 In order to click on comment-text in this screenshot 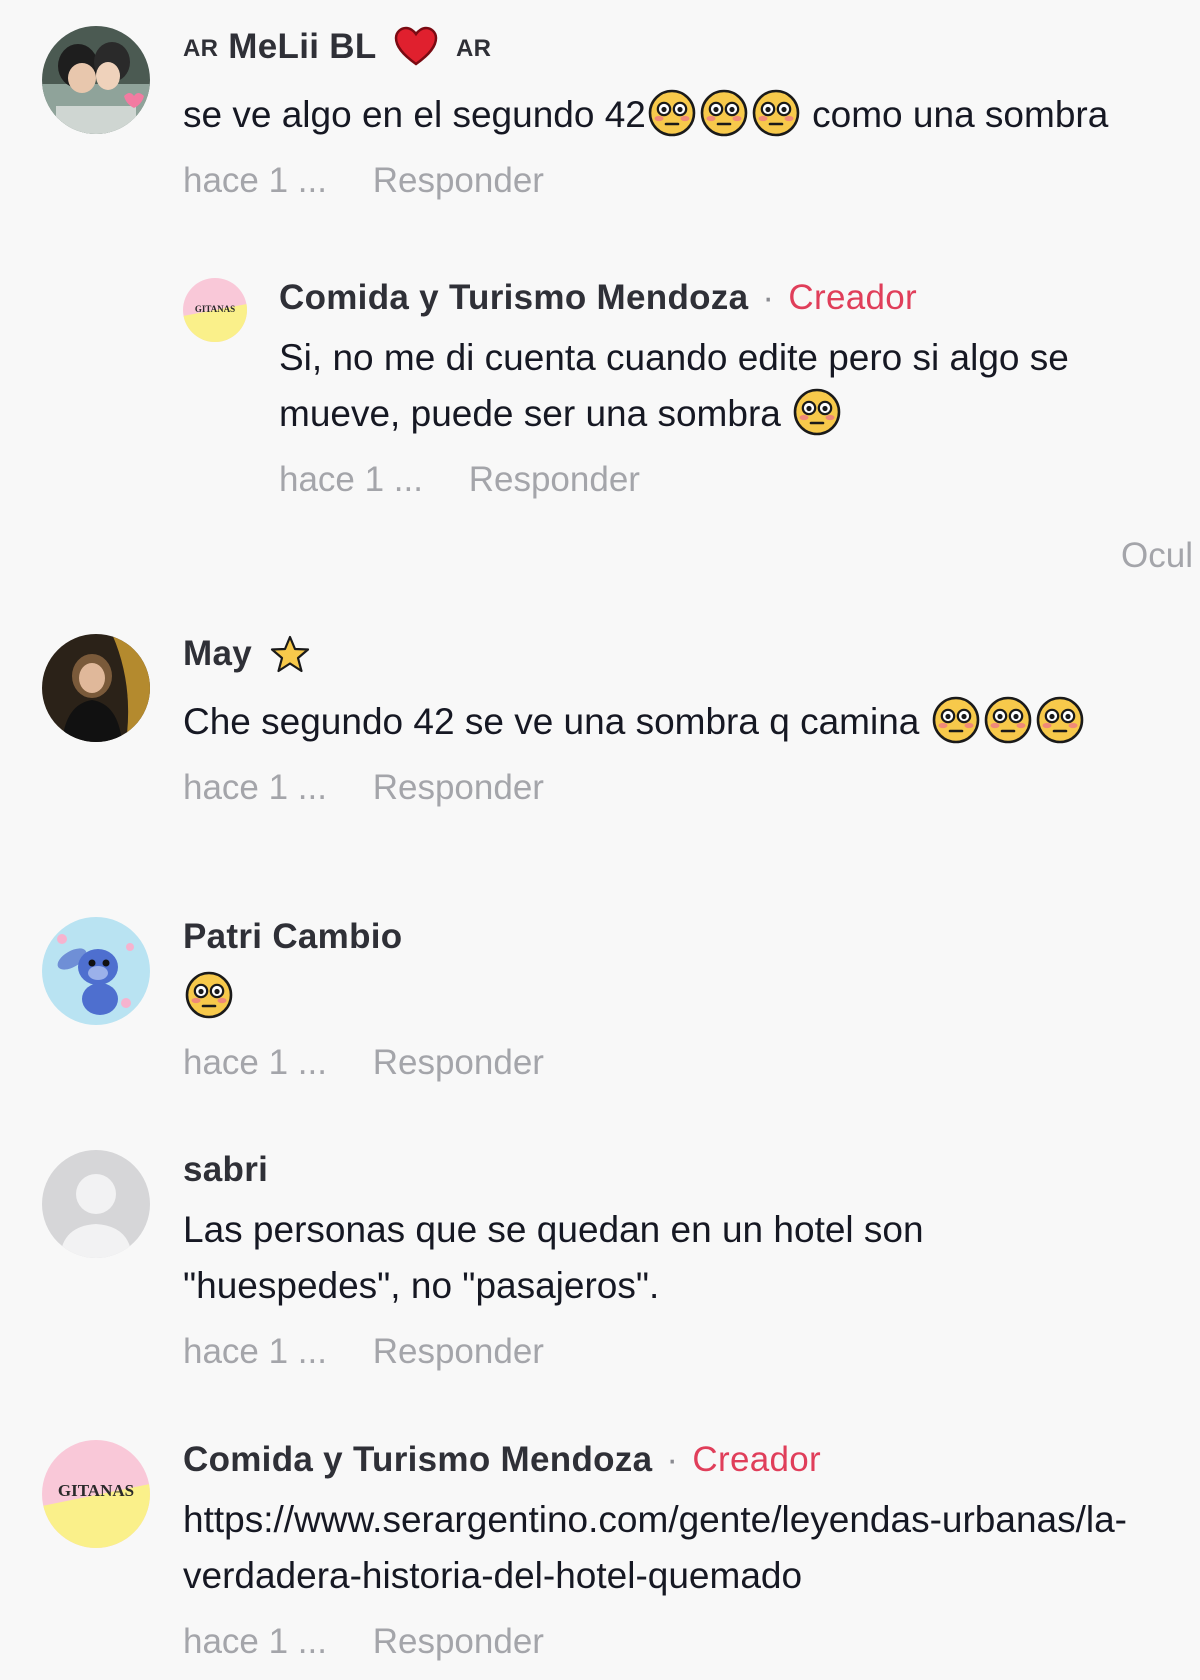, I will do `click(691, 997)`.